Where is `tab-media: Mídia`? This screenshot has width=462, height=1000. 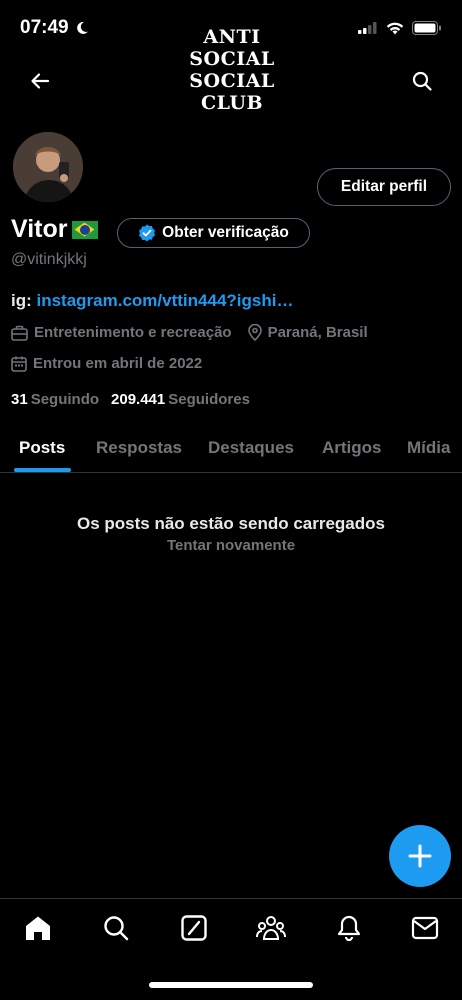 tab-media: Mídia is located at coordinates (428, 448).